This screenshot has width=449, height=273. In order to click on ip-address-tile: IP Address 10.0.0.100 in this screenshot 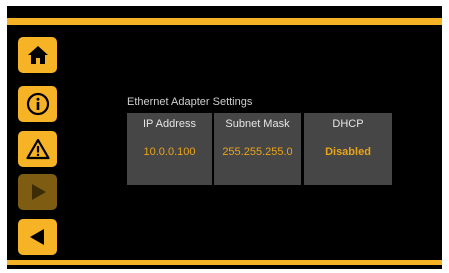, I will do `click(169, 149)`.